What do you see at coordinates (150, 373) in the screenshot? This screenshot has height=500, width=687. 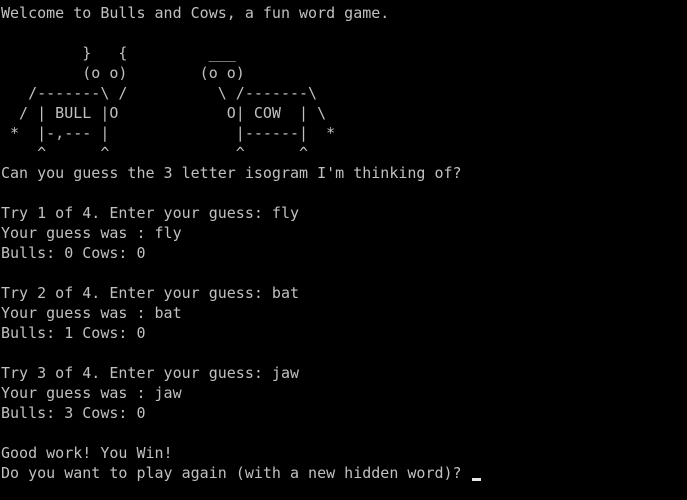 I see `try-3-prompt: Try 3 of 4. Enter your guess: jaw` at bounding box center [150, 373].